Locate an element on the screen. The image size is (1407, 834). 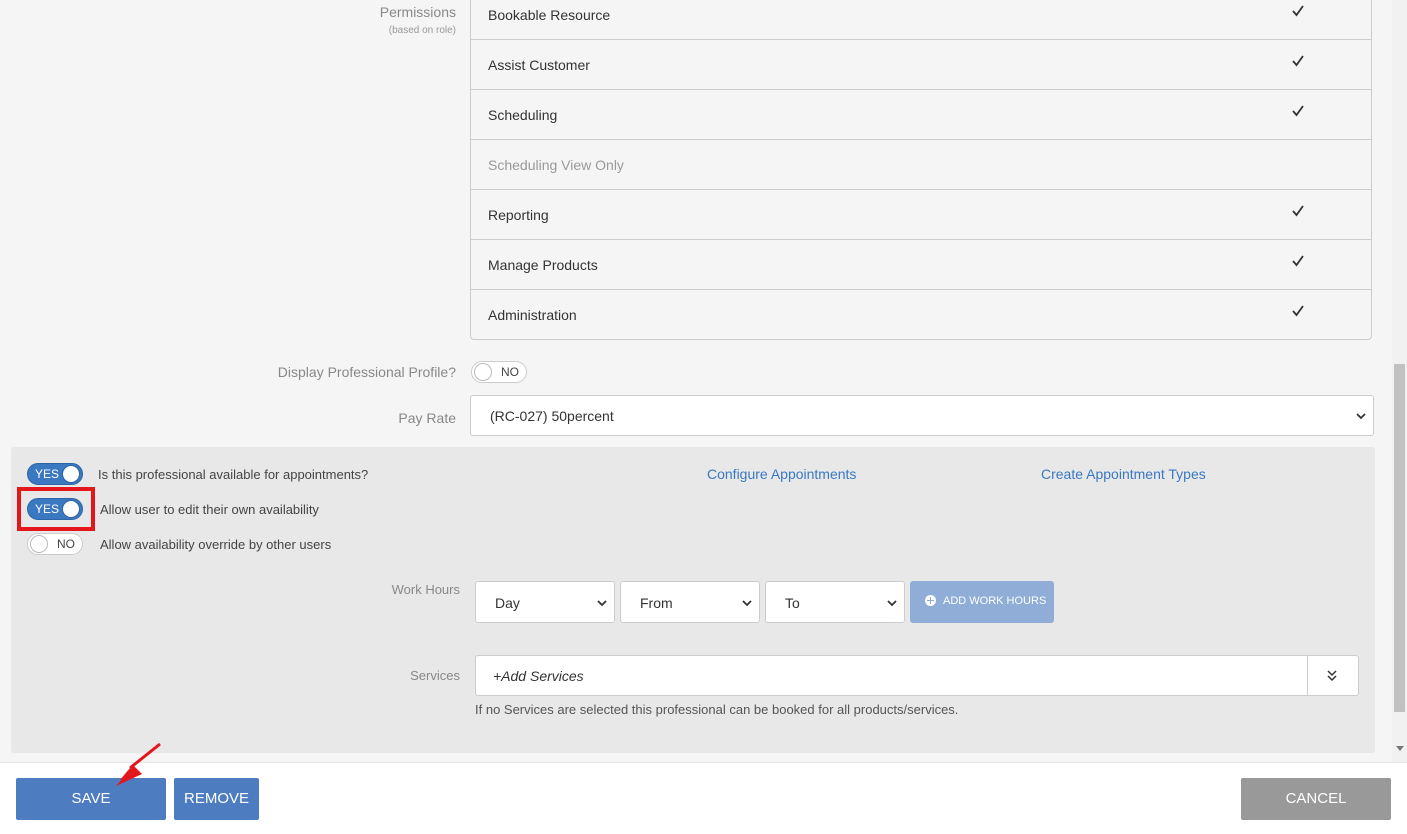
display-profile-toggle: NO is located at coordinates (499, 372).